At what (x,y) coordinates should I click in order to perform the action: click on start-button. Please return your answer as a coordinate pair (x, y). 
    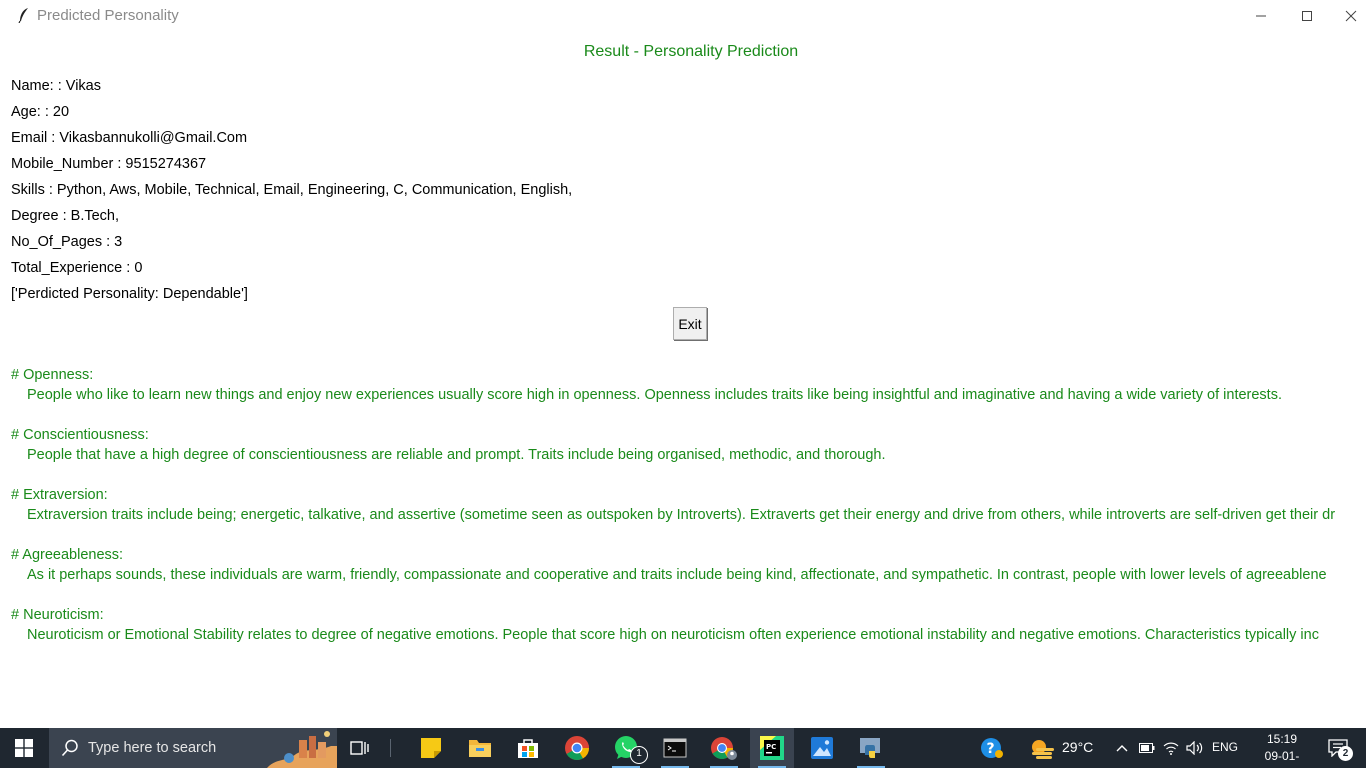
    Looking at the image, I should click on (24, 748).